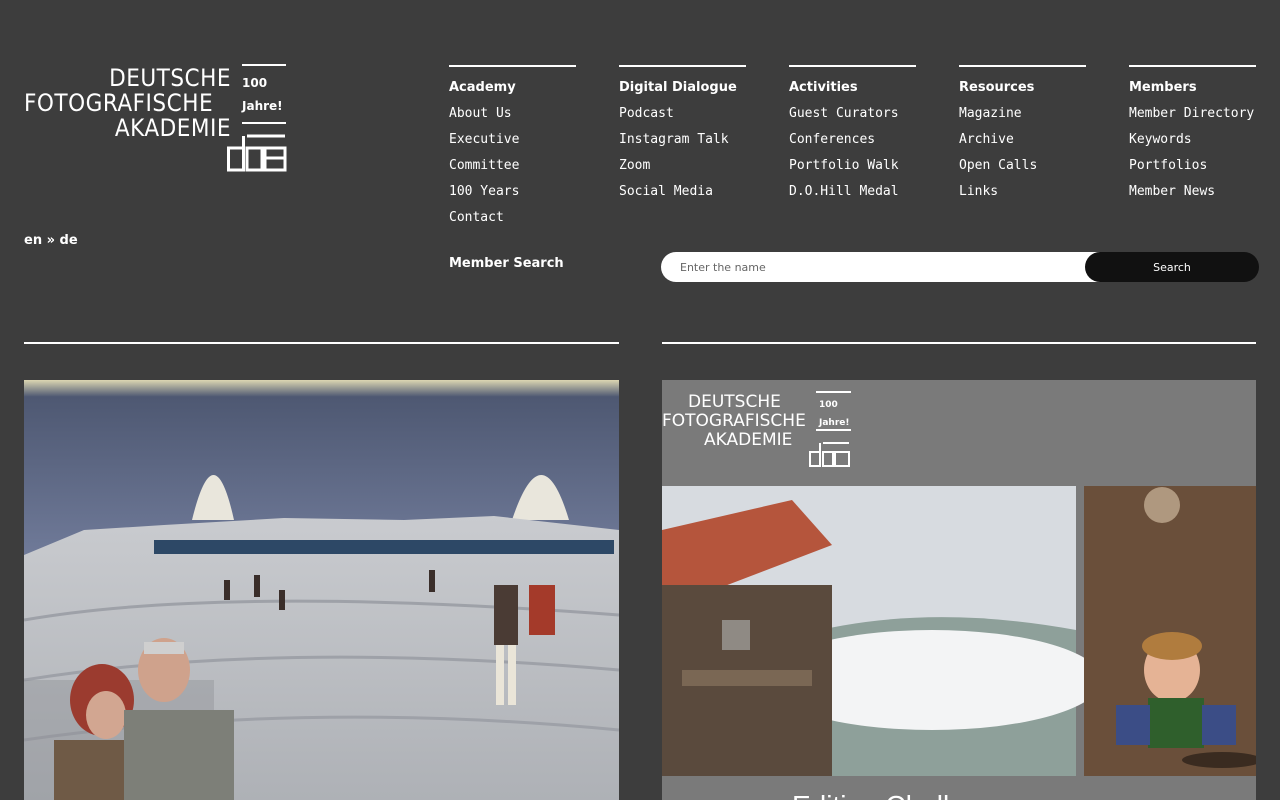  I want to click on nav-link-links: Links, so click(1022, 192).